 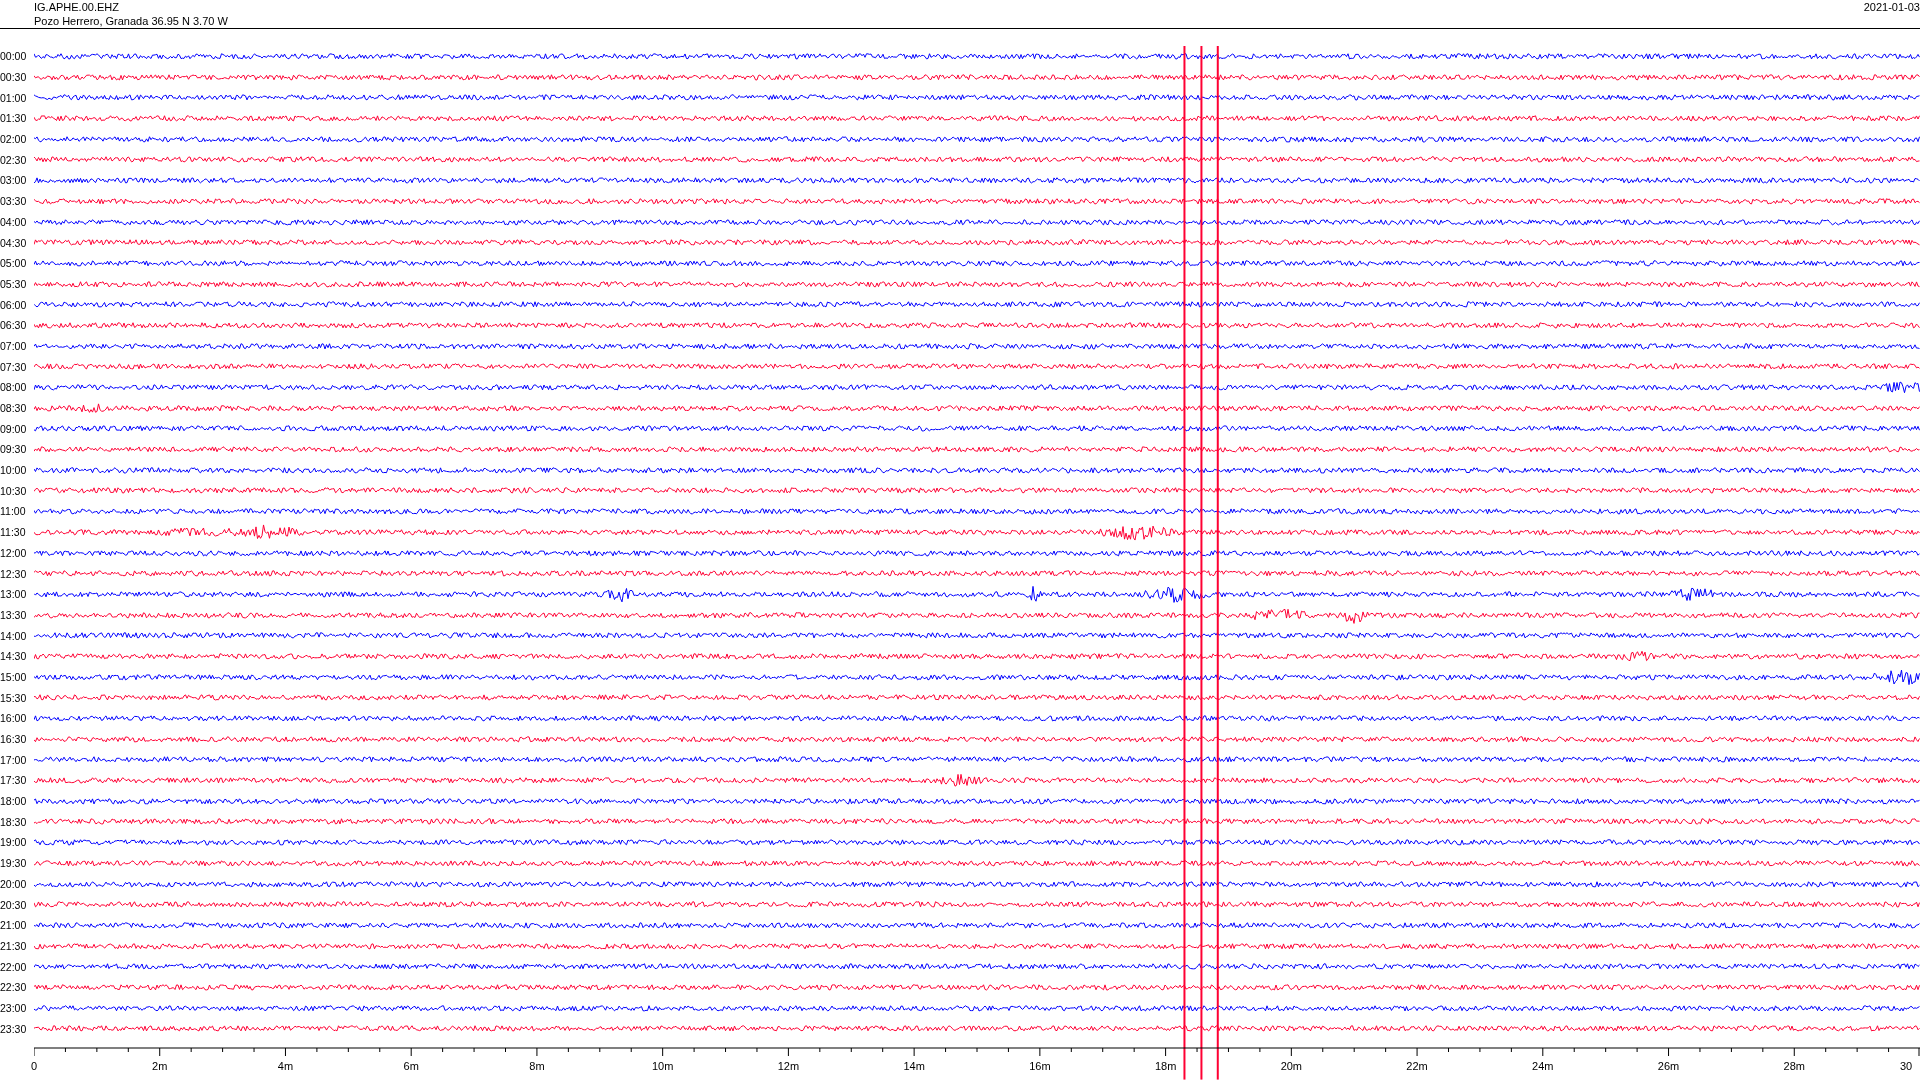 What do you see at coordinates (14, 263) in the screenshot?
I see `time-label: 05:00` at bounding box center [14, 263].